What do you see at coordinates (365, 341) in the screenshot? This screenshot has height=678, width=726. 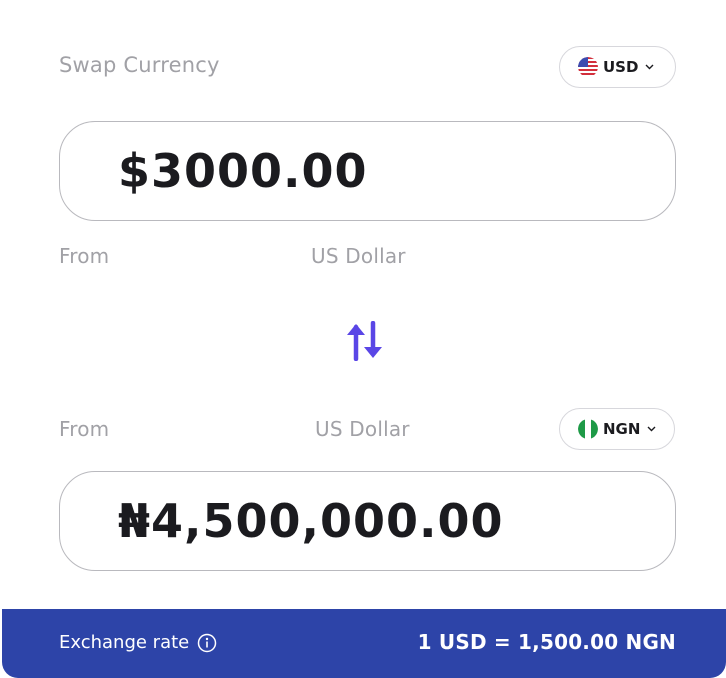 I see `swap-arrows-icon` at bounding box center [365, 341].